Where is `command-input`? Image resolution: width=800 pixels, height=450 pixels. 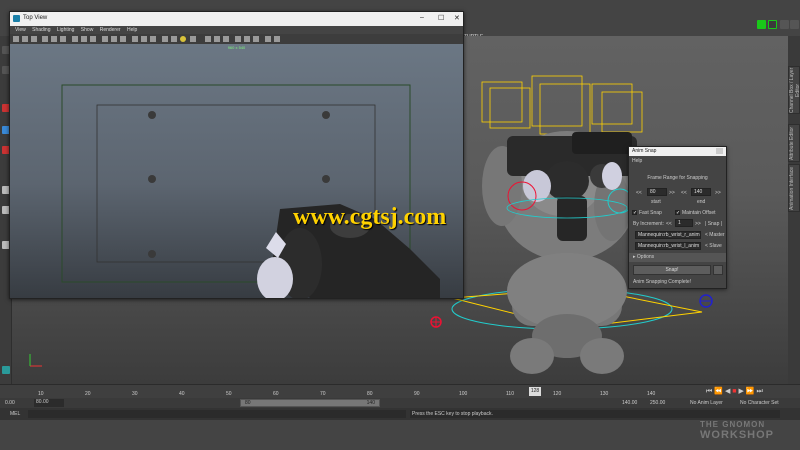 command-input is located at coordinates (217, 414).